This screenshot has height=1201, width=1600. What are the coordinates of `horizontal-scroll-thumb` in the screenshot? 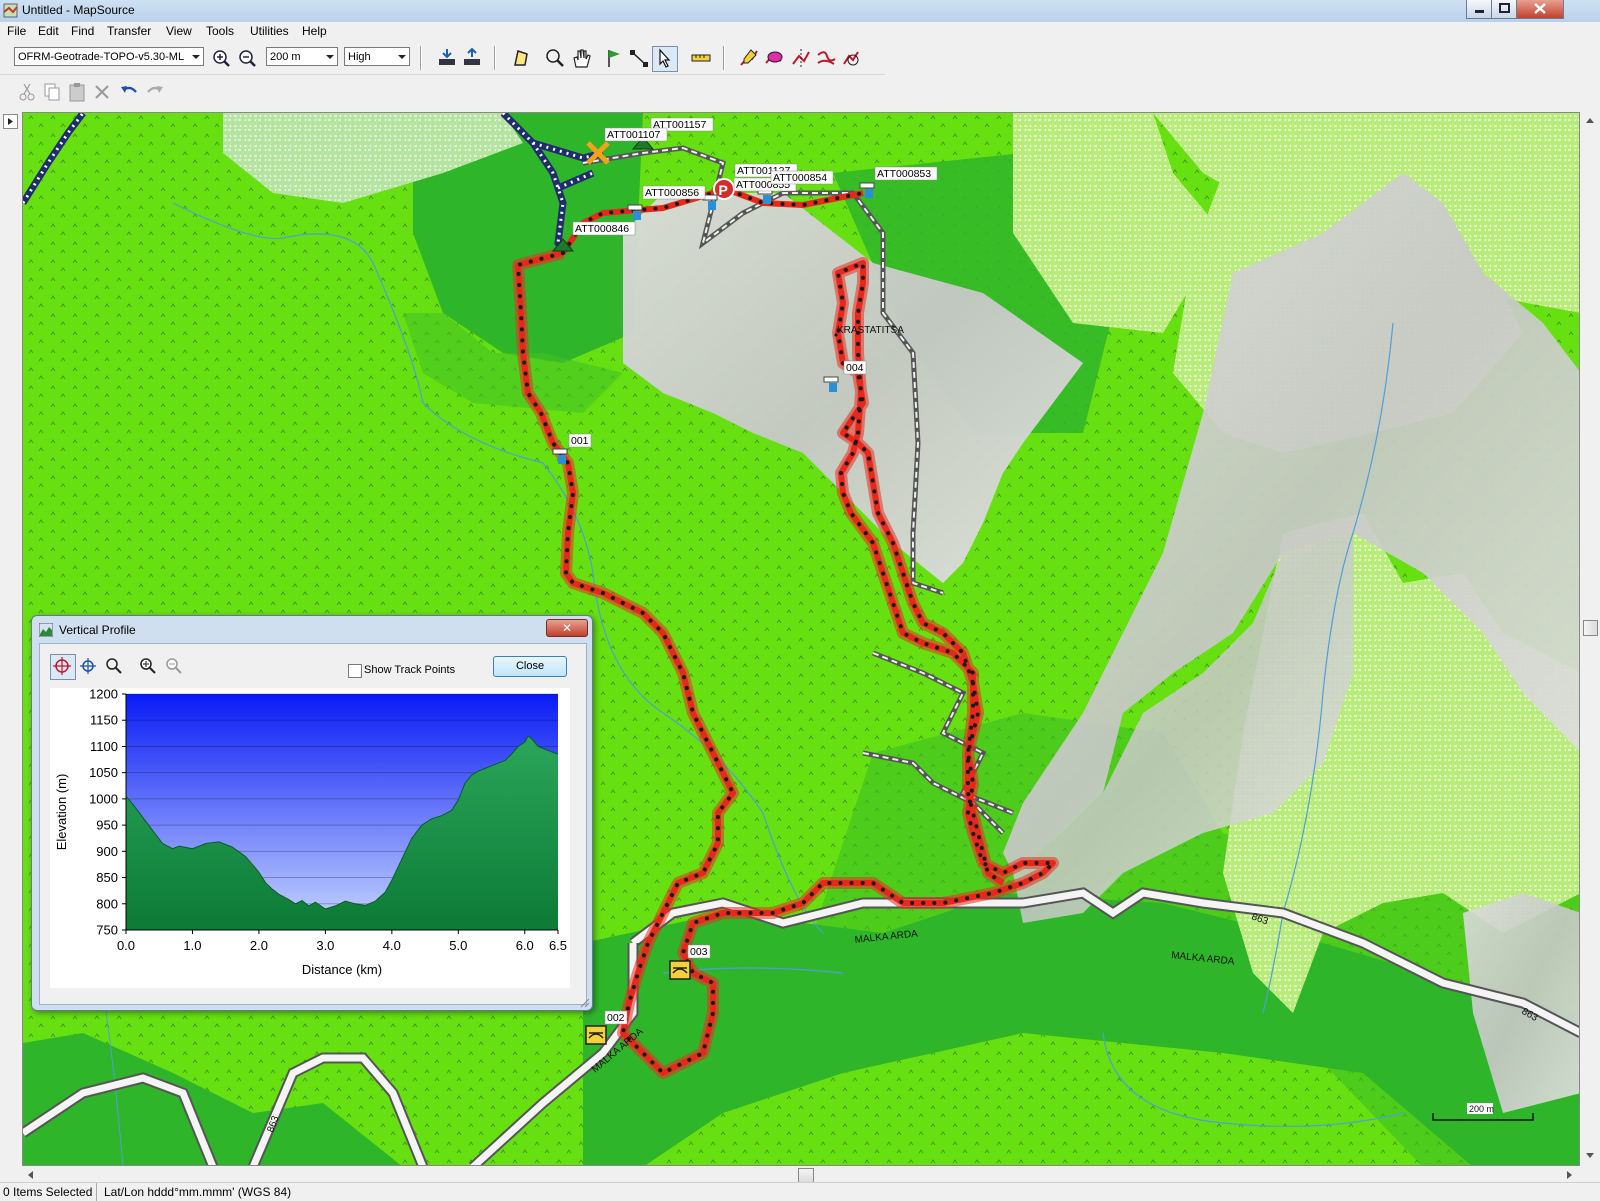 It's located at (806, 1175).